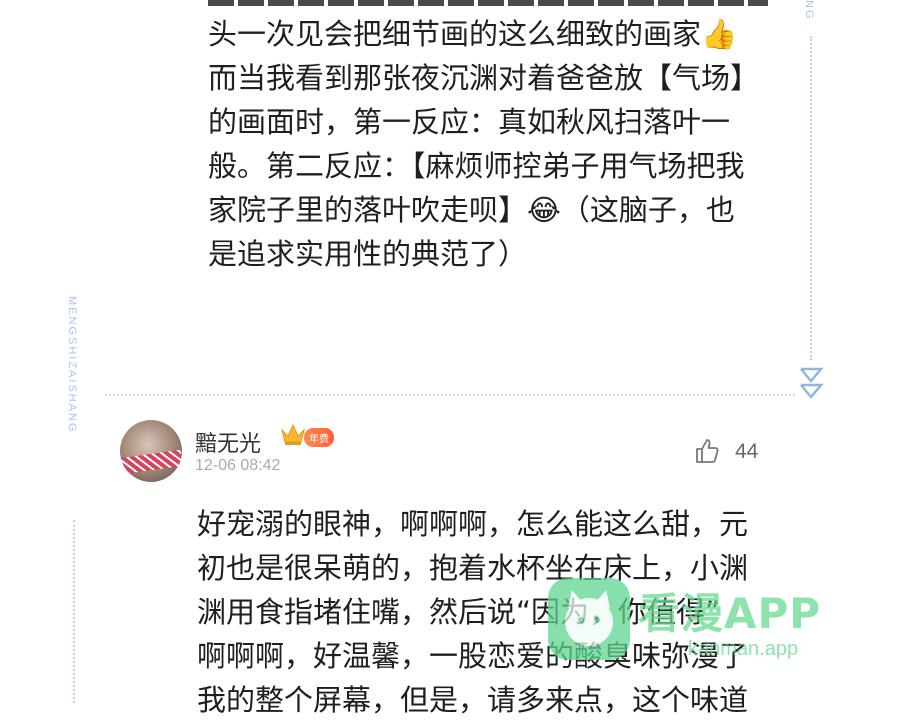  What do you see at coordinates (473, 700) in the screenshot?
I see `comment-line: 我的整个屏幕，但是，请多来点，这个味道` at bounding box center [473, 700].